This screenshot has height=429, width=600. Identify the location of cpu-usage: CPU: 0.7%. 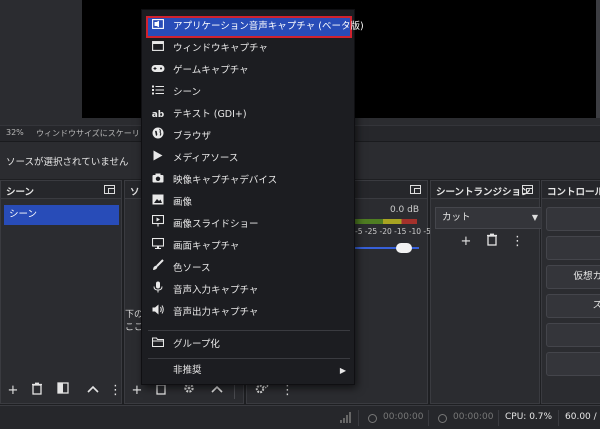
(529, 417).